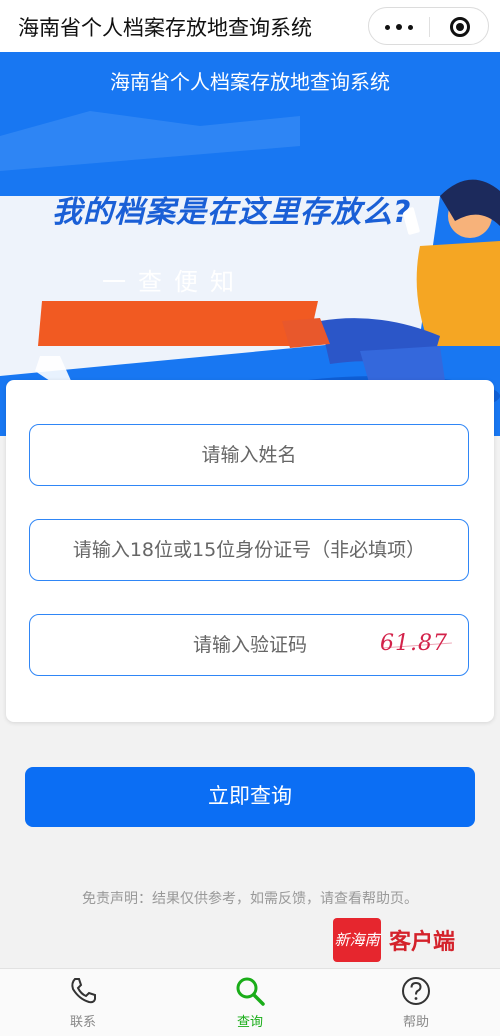  Describe the element at coordinates (357, 940) in the screenshot. I see `watermark-logo: 新海南` at that location.